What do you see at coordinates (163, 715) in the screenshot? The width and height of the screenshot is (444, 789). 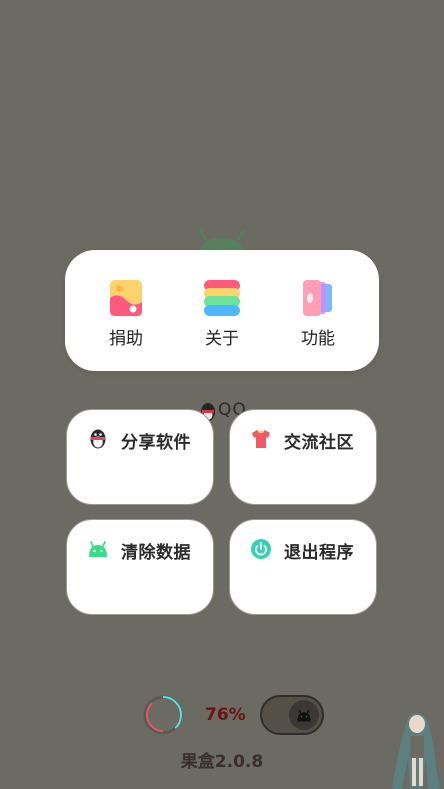 I see `progress-ring` at bounding box center [163, 715].